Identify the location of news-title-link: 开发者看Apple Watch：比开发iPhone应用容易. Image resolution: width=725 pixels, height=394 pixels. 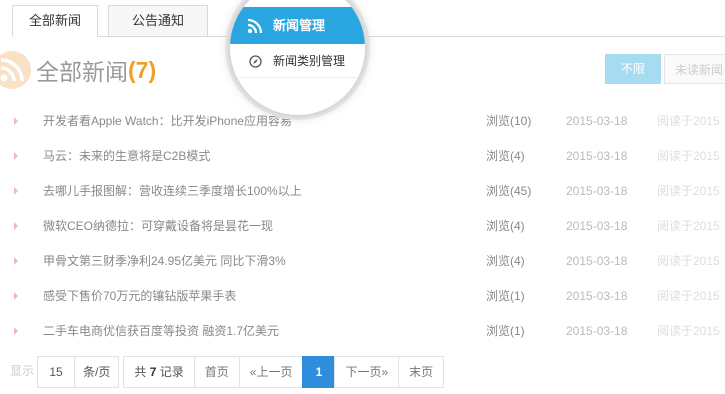
(167, 121).